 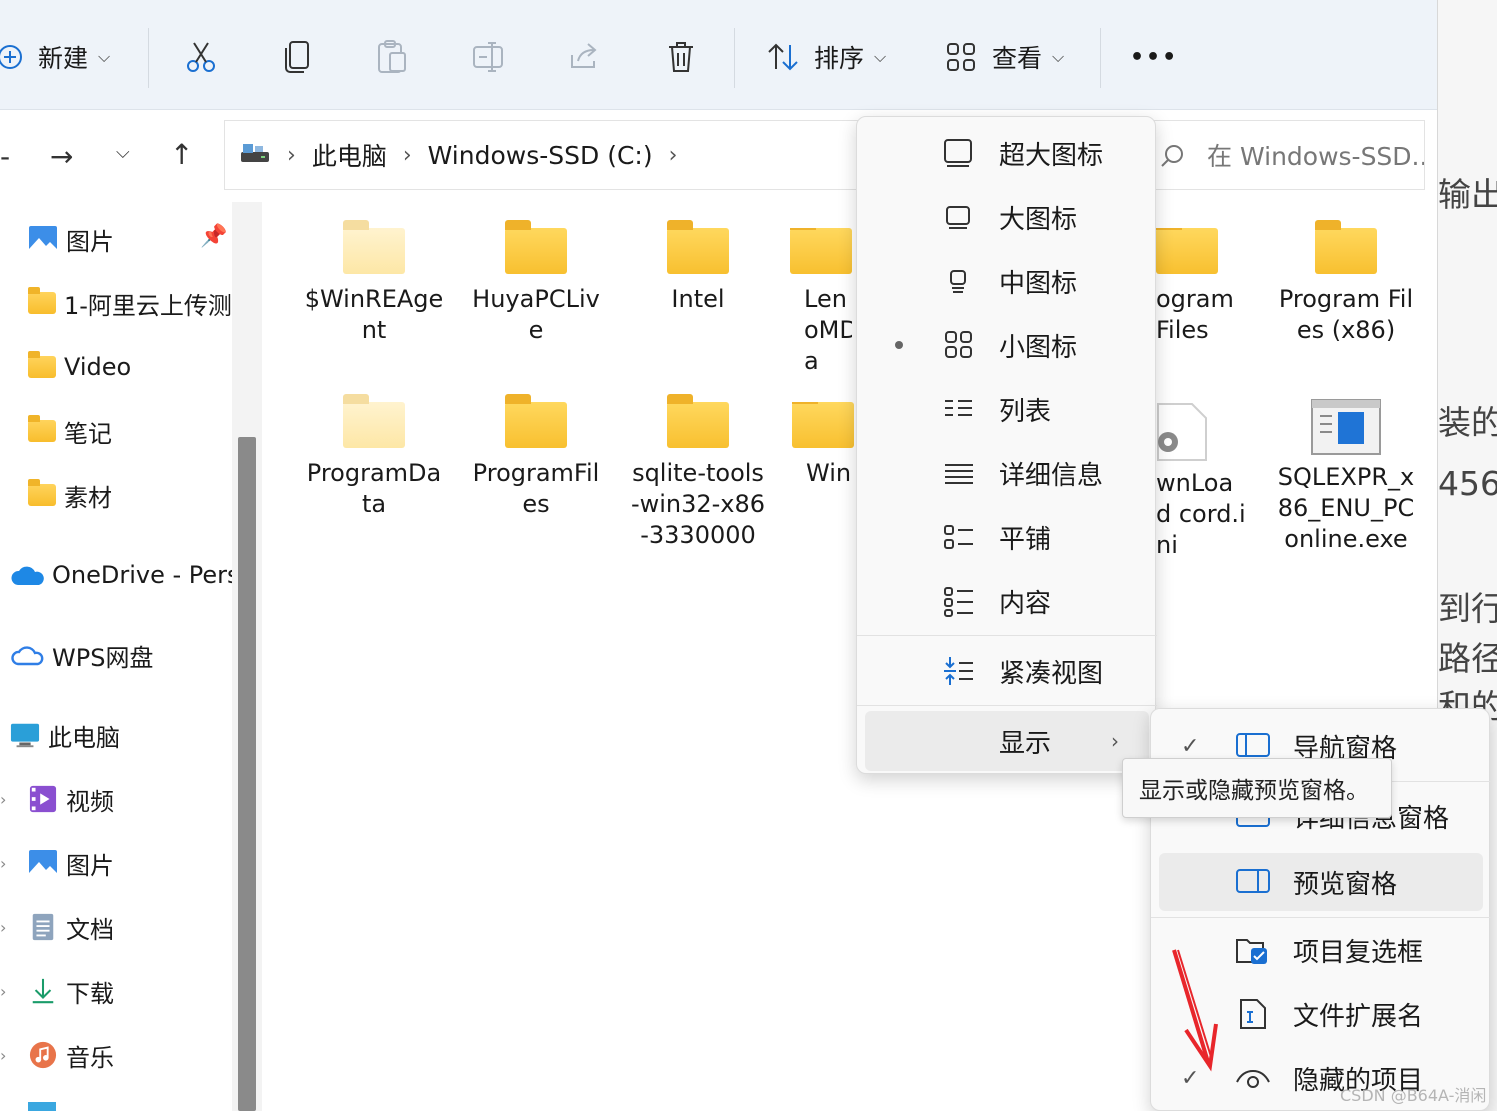 What do you see at coordinates (1346, 283) in the screenshot?
I see `file-item: Program Files (x86)` at bounding box center [1346, 283].